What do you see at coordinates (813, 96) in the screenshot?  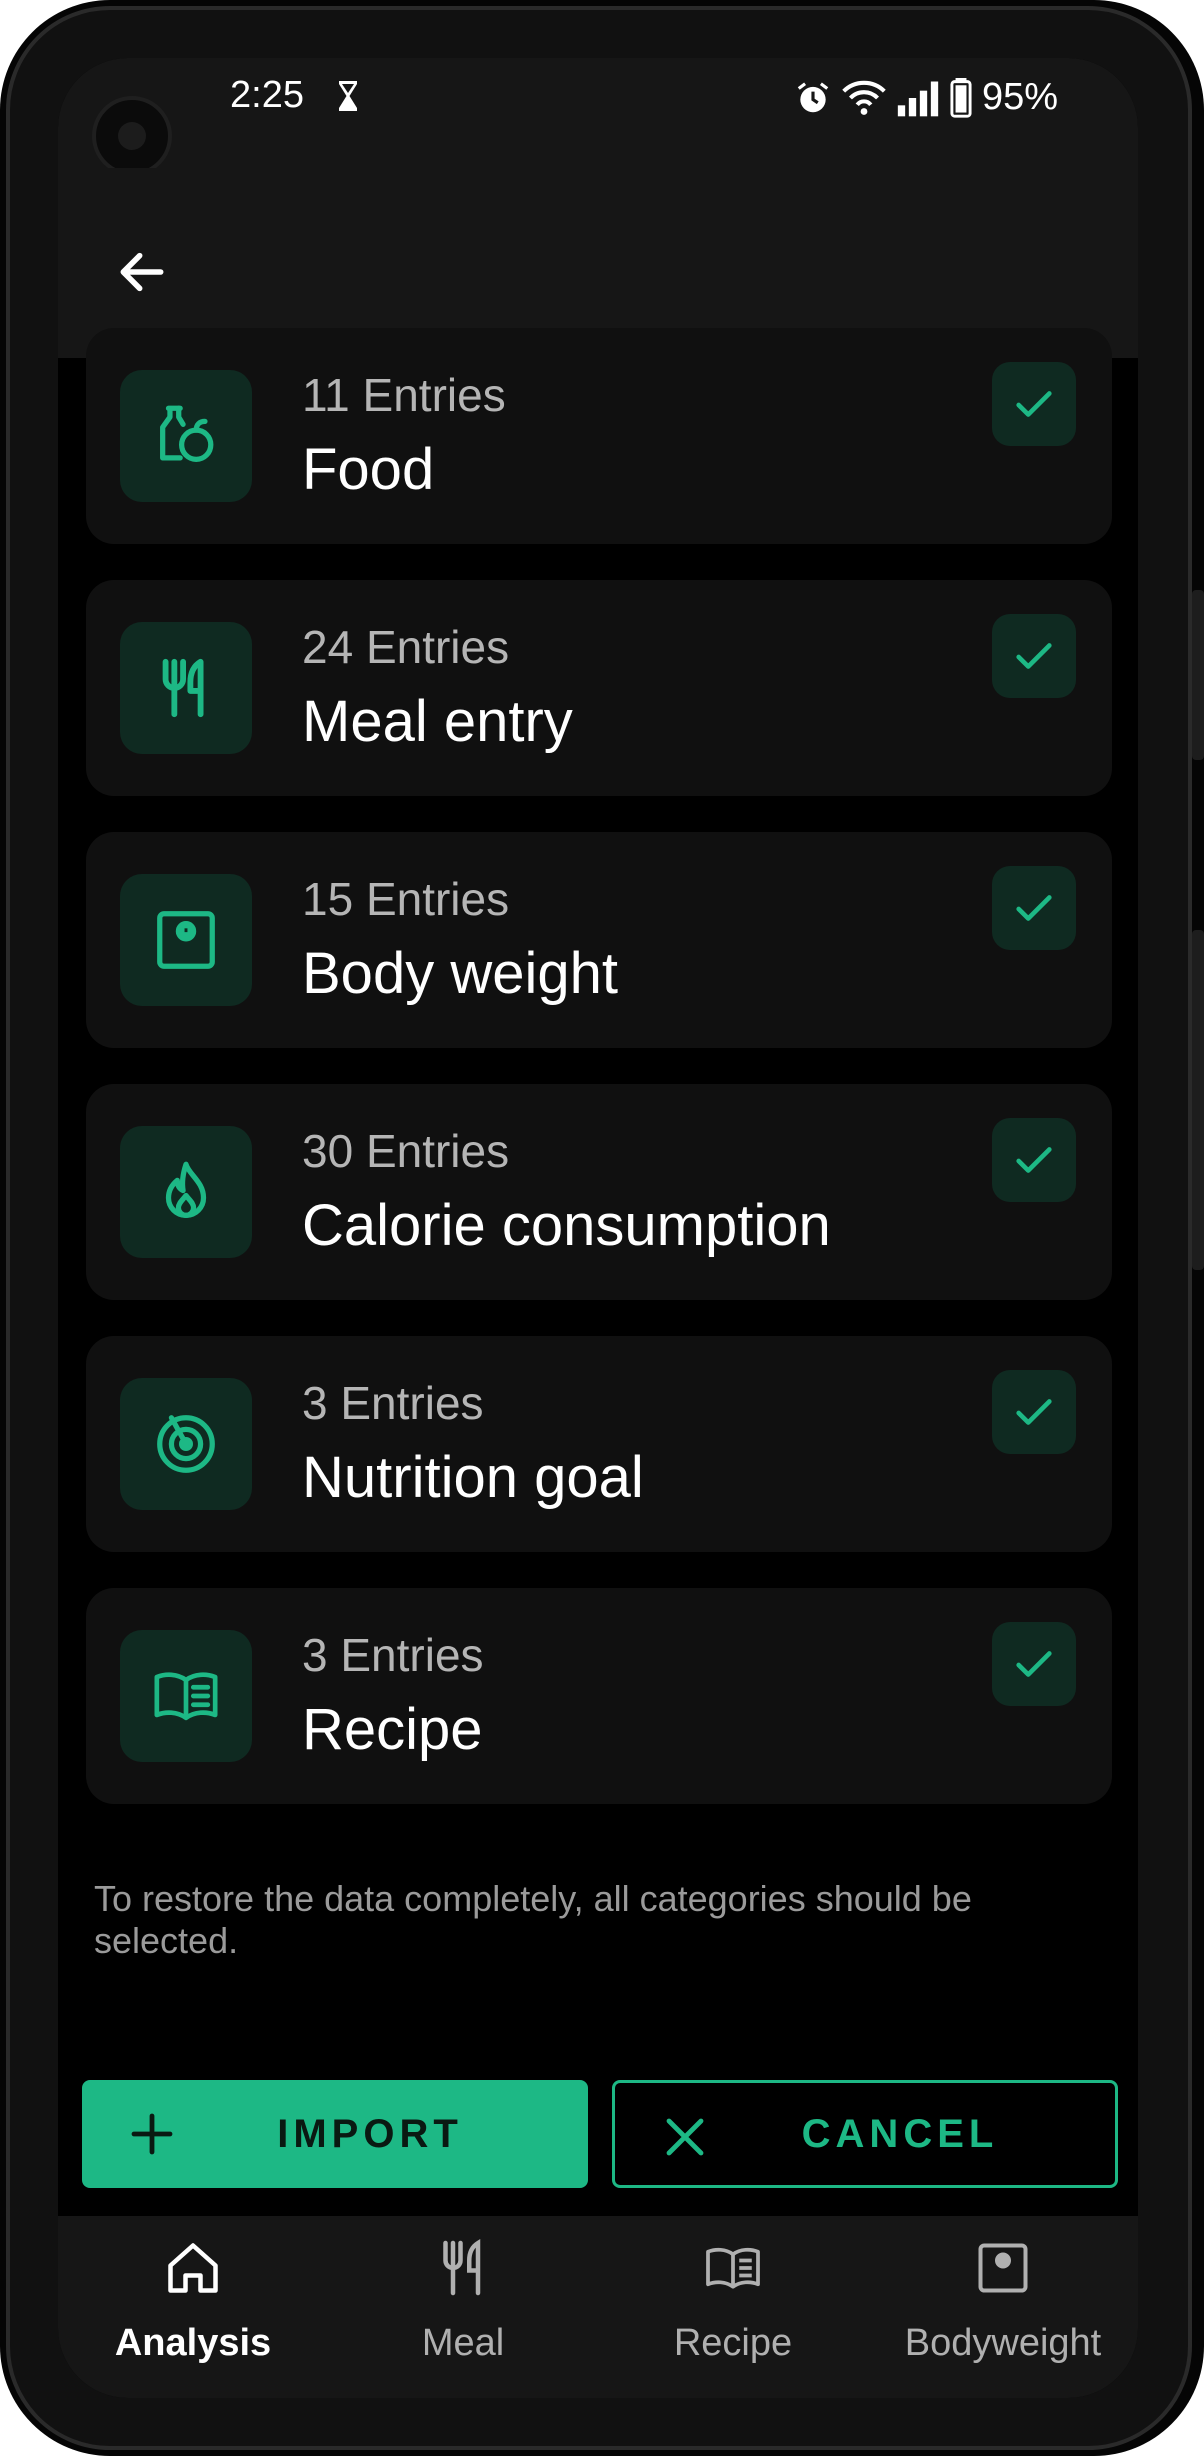 I see `alarm-icon` at bounding box center [813, 96].